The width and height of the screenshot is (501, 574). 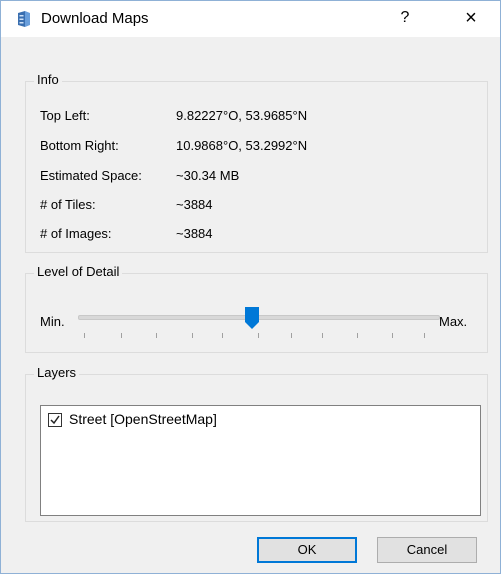 I want to click on cancel-button: Cancel, so click(x=427, y=550).